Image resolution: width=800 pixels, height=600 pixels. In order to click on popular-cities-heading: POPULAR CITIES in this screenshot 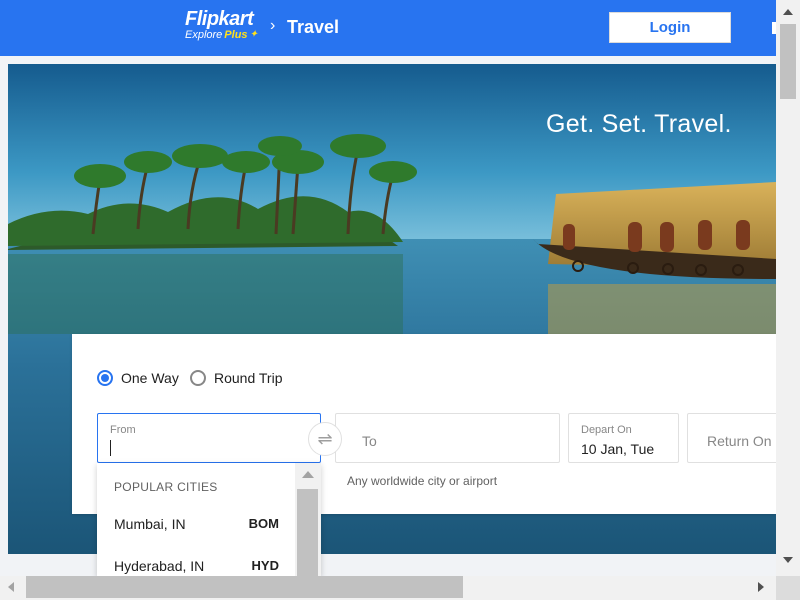, I will do `click(166, 487)`.